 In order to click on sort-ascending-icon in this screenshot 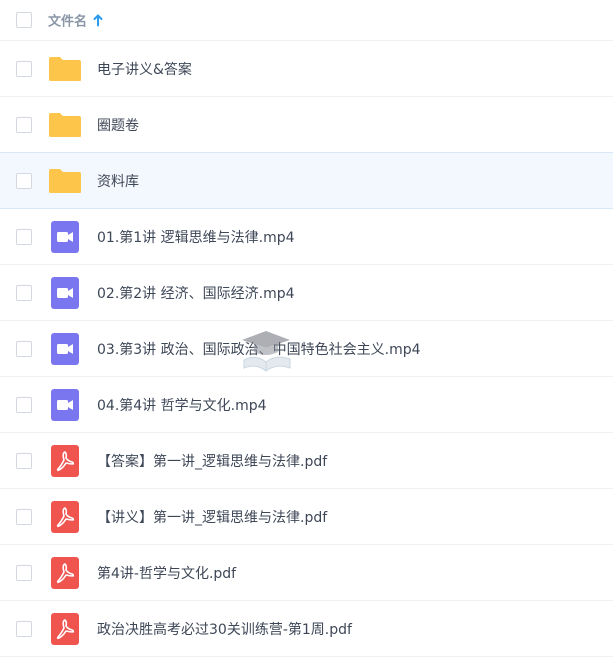, I will do `click(98, 20)`.